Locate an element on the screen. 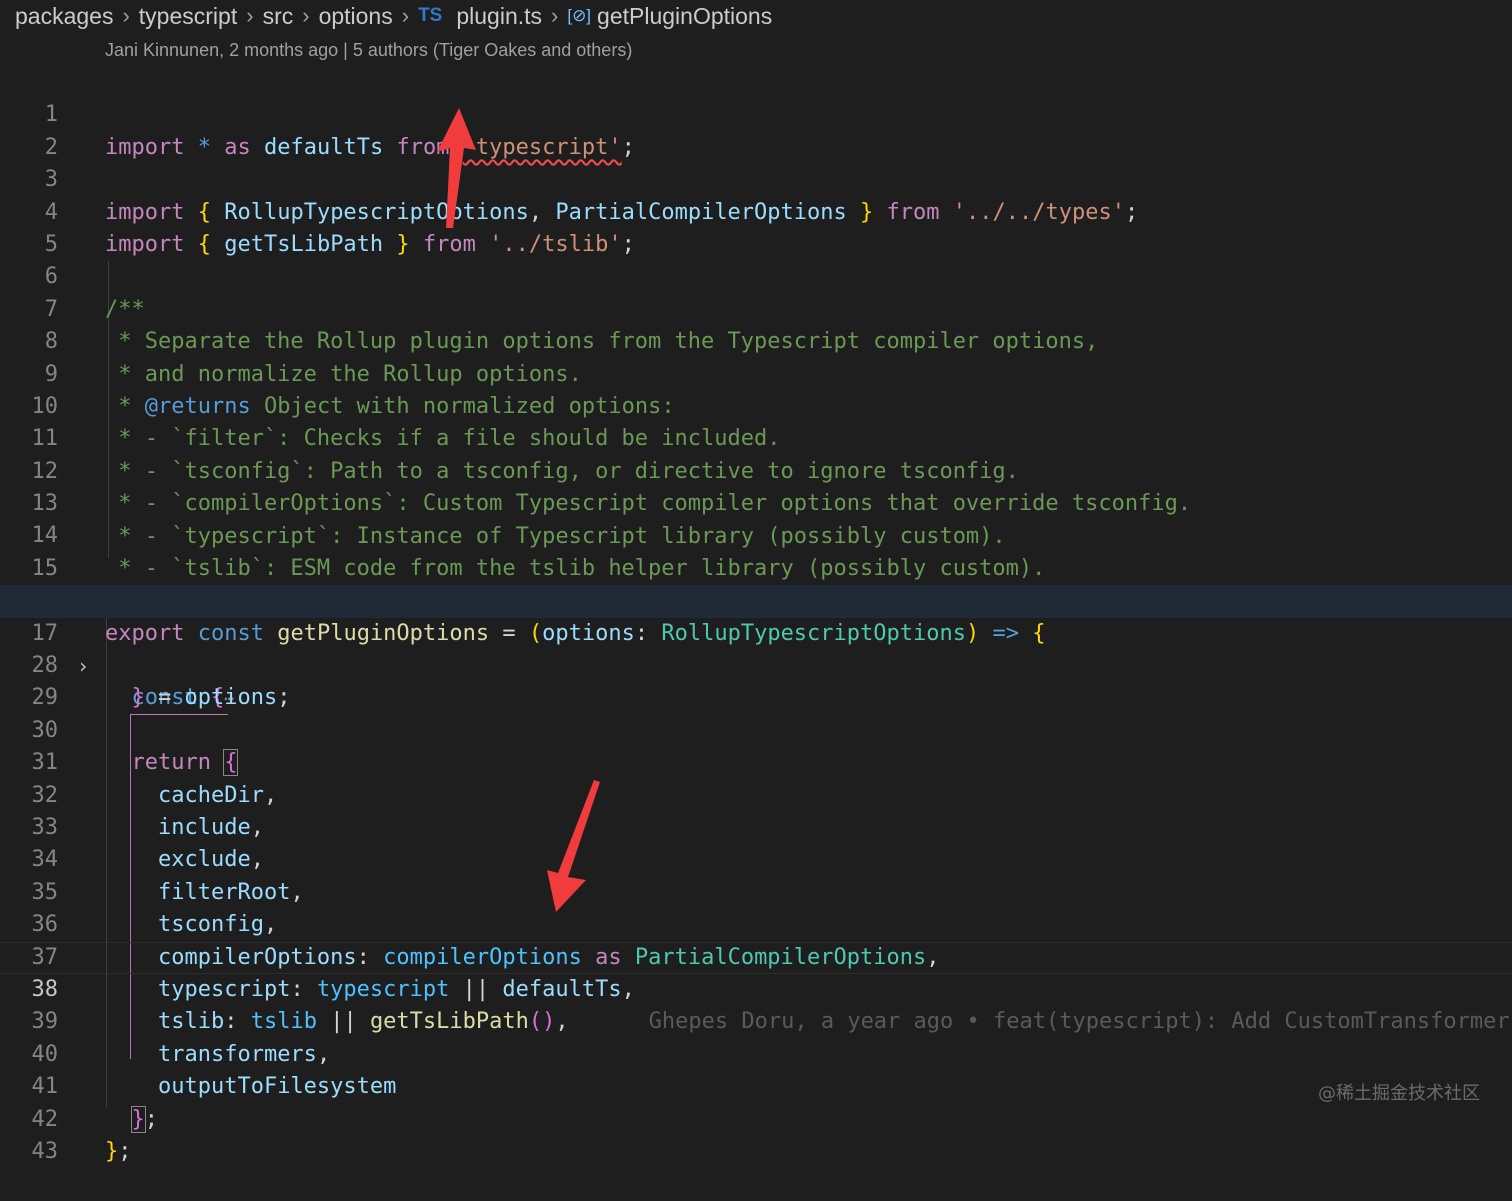 This screenshot has width=1512, height=1201. symbol-variable-icon: [⊘] is located at coordinates (579, 15).